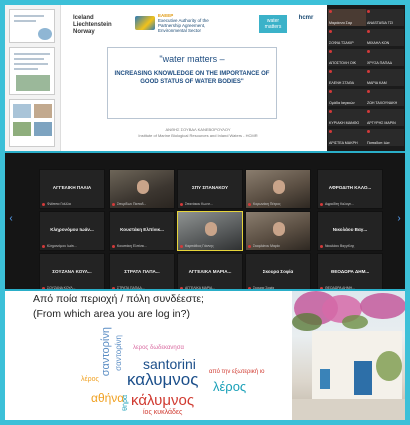  What do you see at coordinates (348, 355) in the screenshot?
I see `island-street-photo` at bounding box center [348, 355].